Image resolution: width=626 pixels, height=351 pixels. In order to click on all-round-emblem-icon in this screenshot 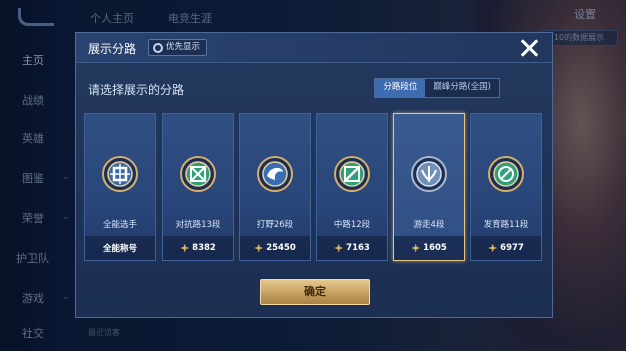, I will do `click(120, 174)`.